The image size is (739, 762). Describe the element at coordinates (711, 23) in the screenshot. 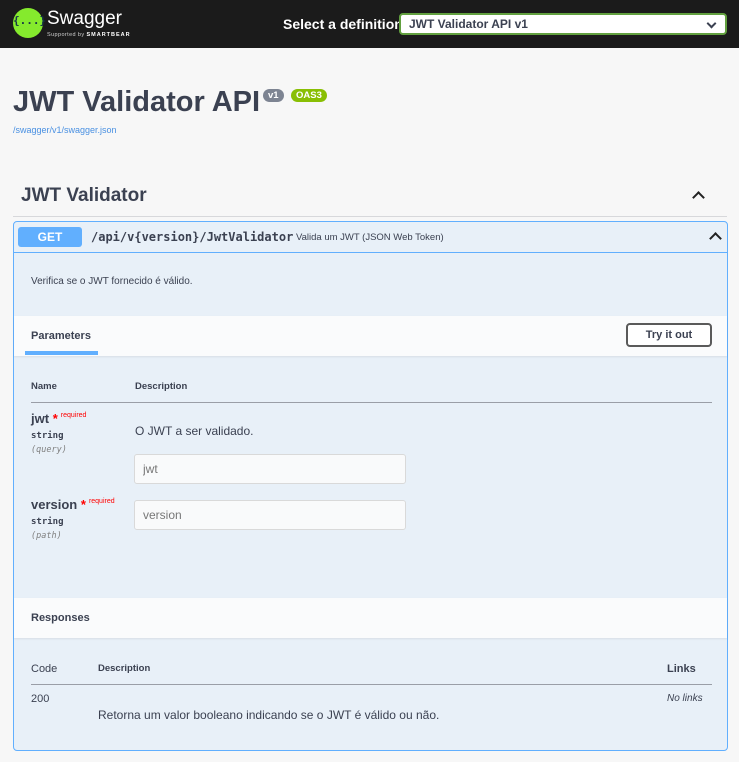

I see `chevron-down-icon` at that location.